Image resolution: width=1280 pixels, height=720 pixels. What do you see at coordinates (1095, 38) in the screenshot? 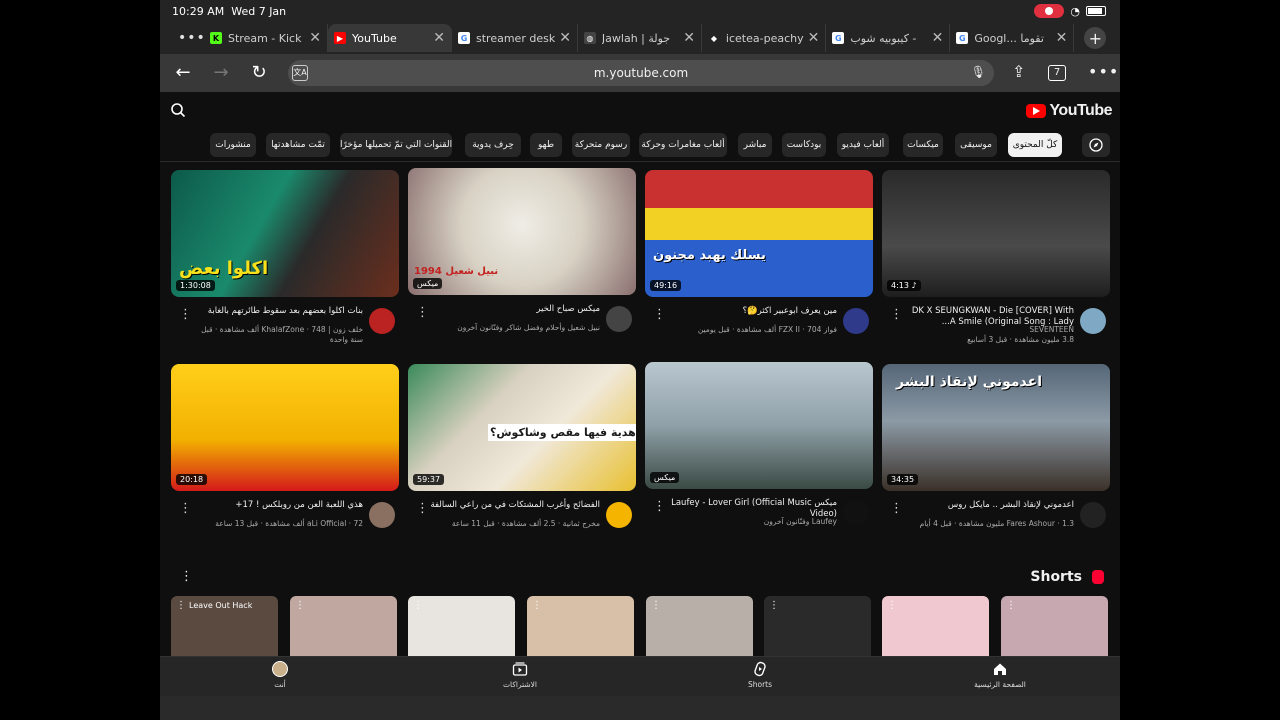
I see `new-tab-button: +` at bounding box center [1095, 38].